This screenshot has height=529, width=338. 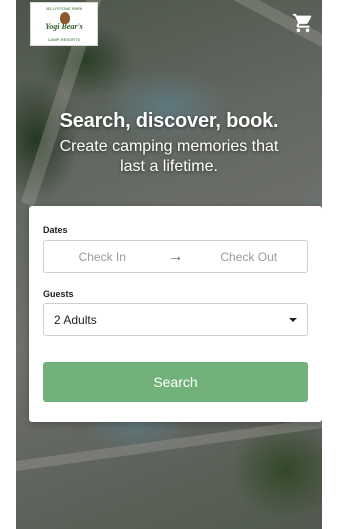 I want to click on arrow-right-icon: →, so click(x=175, y=256).